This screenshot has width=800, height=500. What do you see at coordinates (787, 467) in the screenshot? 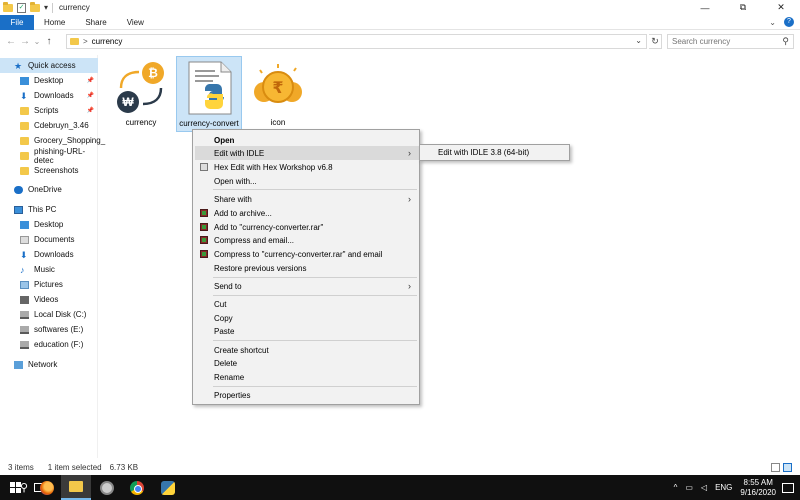
I see `large-icons-view-icon` at bounding box center [787, 467].